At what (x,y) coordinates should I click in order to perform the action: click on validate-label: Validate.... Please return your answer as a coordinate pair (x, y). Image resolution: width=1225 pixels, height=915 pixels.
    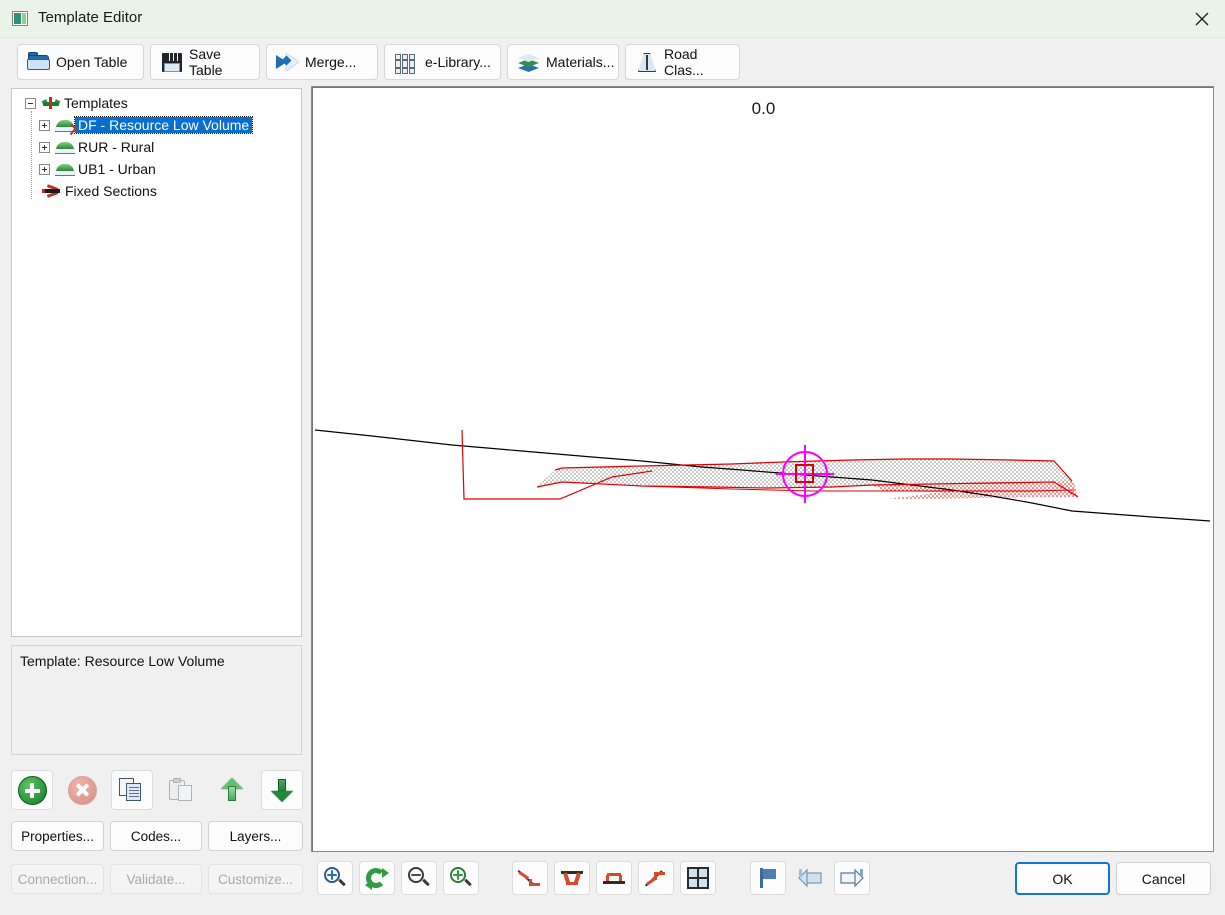
    Looking at the image, I should click on (156, 879).